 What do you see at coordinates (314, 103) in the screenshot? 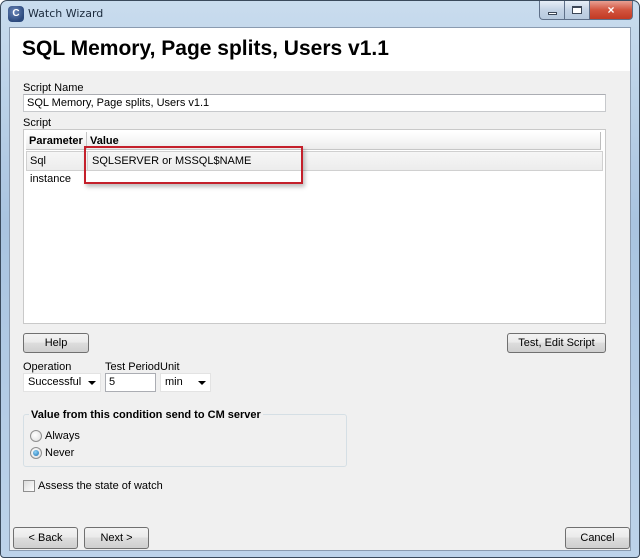
I see `script-name-input: SQL Memory, Page splits, Users v1.1` at bounding box center [314, 103].